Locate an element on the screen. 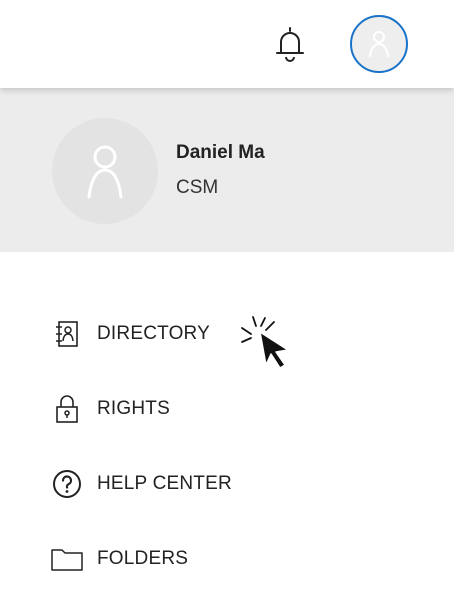 This screenshot has width=454, height=598. folder-icon is located at coordinates (67, 559).